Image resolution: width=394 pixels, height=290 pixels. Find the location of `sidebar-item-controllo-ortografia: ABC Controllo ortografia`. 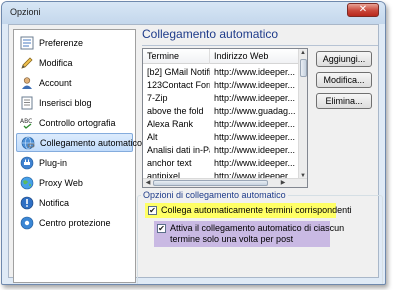

sidebar-item-controllo-ortografia: ABC Controllo ortografia is located at coordinates (74, 122).